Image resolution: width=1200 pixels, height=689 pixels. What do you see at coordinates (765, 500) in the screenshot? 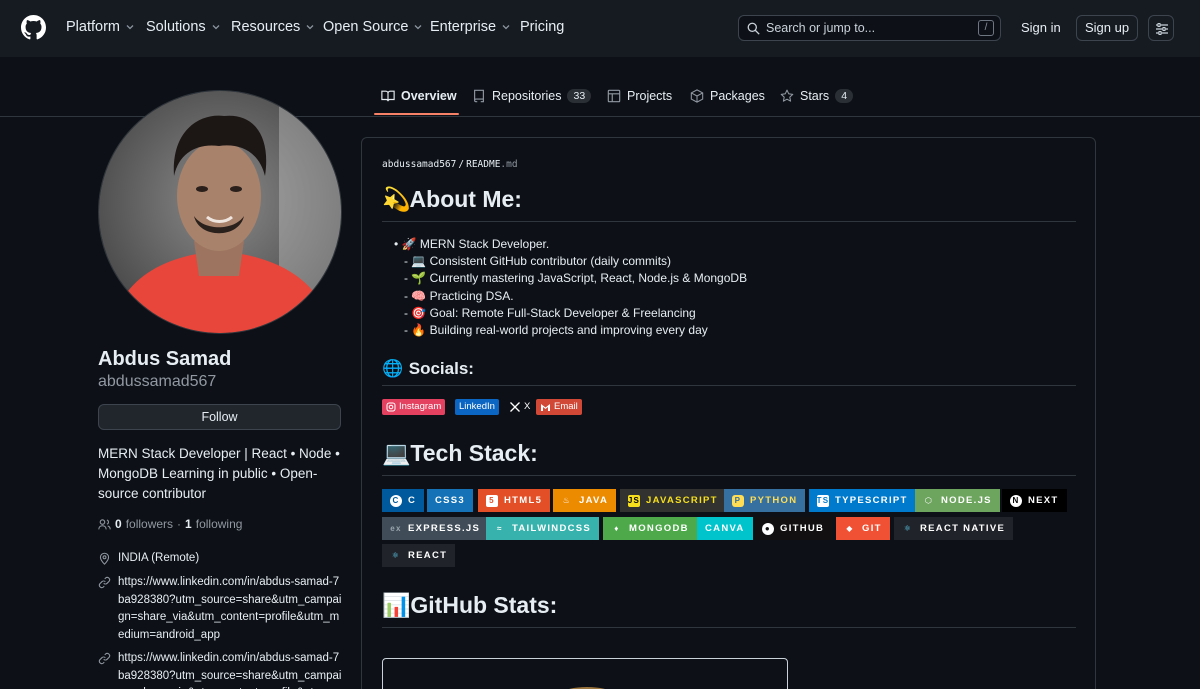
I see `tech-badge-python: P PYTHON` at bounding box center [765, 500].